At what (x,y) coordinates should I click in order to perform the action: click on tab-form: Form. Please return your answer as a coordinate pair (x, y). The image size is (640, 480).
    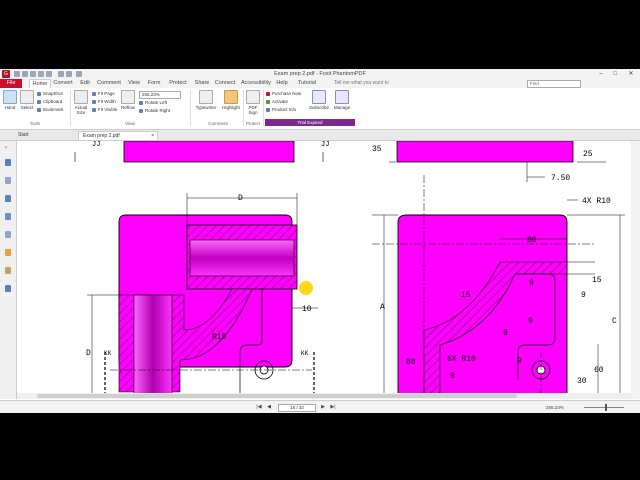
    Looking at the image, I should click on (154, 83).